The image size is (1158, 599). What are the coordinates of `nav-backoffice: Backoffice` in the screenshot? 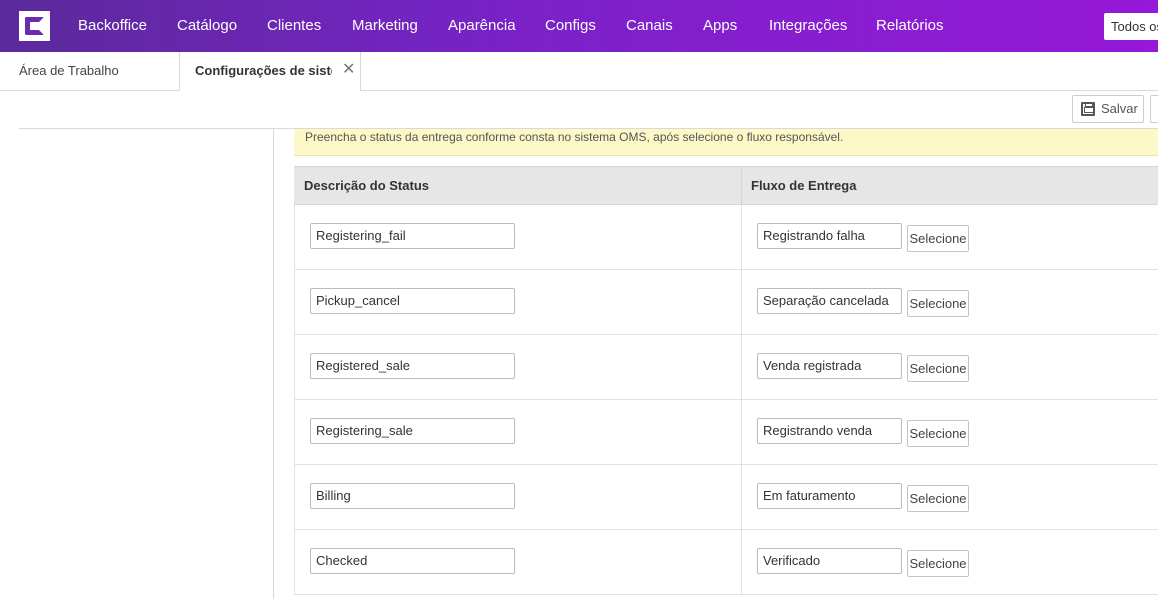 It's located at (112, 26).